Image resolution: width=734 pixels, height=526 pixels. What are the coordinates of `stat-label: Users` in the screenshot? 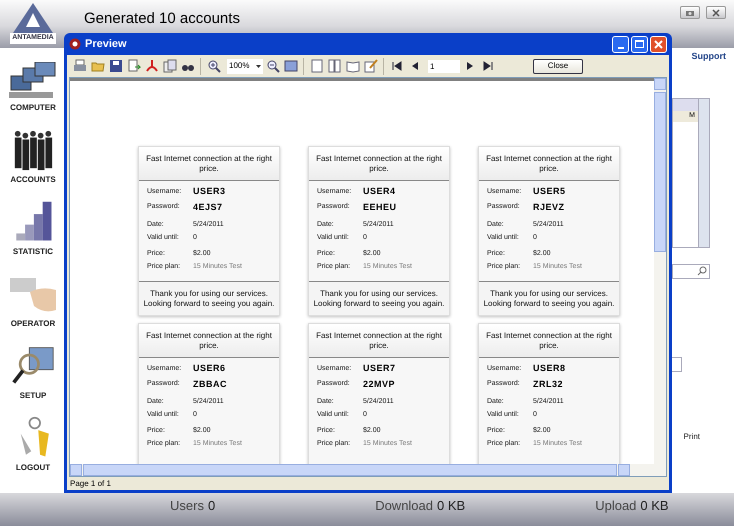 It's located at (187, 506).